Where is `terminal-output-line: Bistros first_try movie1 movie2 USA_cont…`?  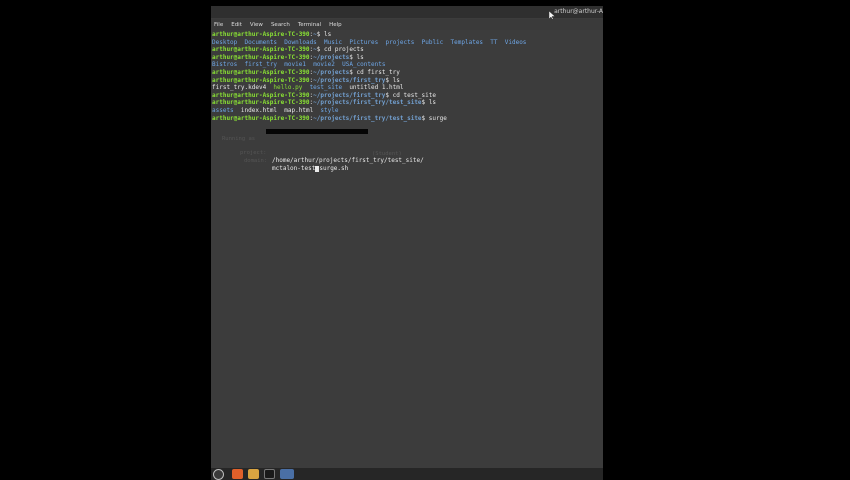
terminal-output-line: Bistros first_try movie1 movie2 USA_cont… is located at coordinates (407, 65).